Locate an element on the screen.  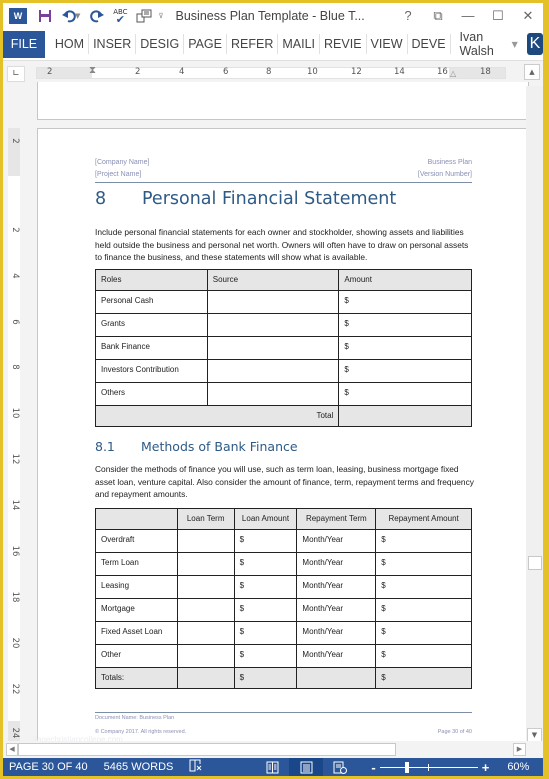
read-mode-icon is located at coordinates (272, 767).